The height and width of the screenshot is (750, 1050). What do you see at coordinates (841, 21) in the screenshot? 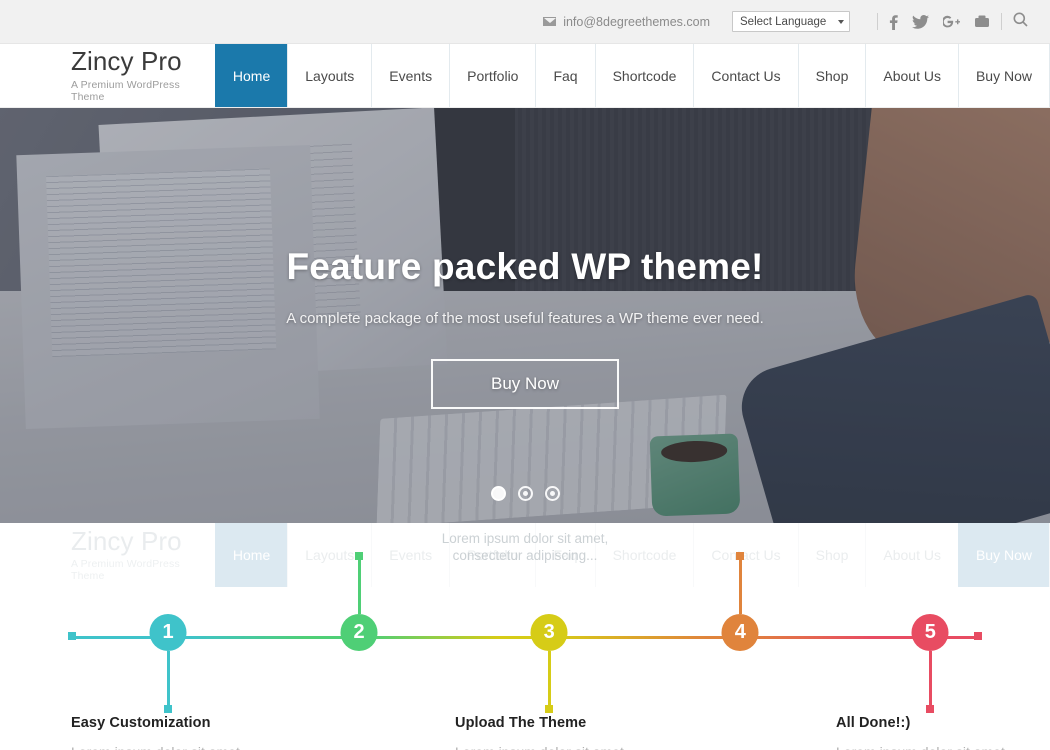
I see `chevron-down-icon` at bounding box center [841, 21].